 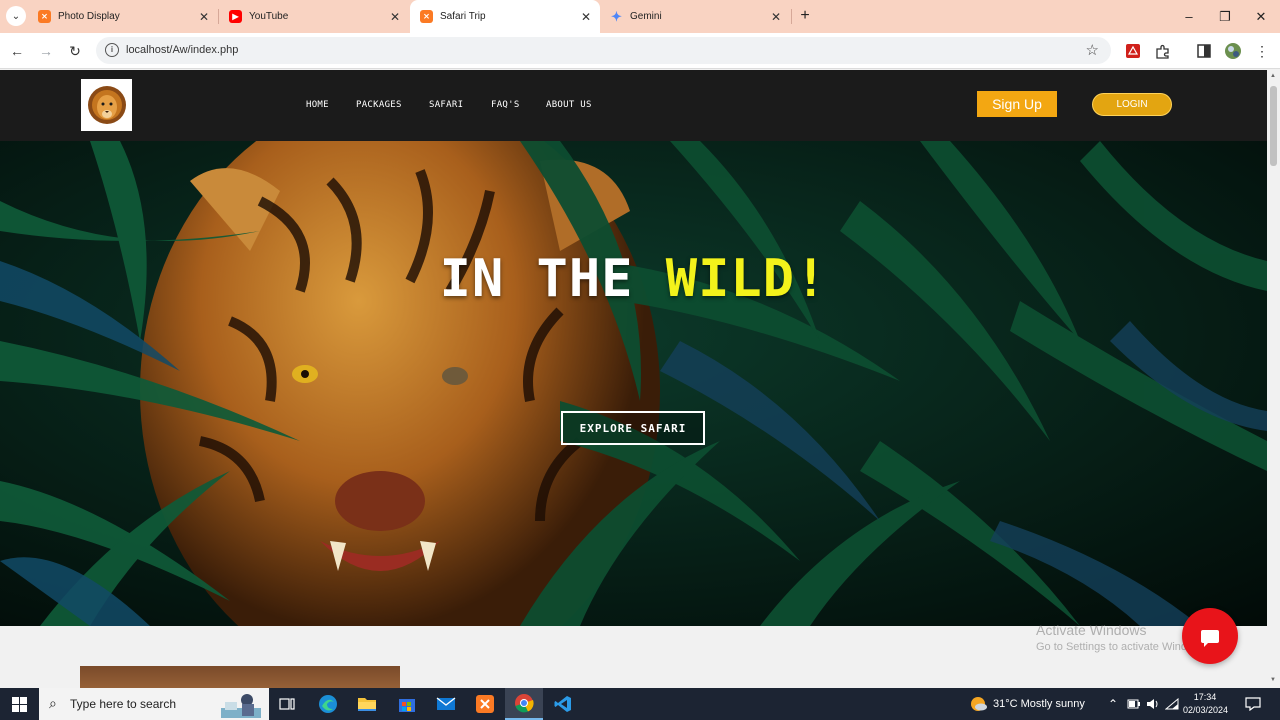 What do you see at coordinates (746, 279) in the screenshot?
I see `hero-heading-accent: WILD!` at bounding box center [746, 279].